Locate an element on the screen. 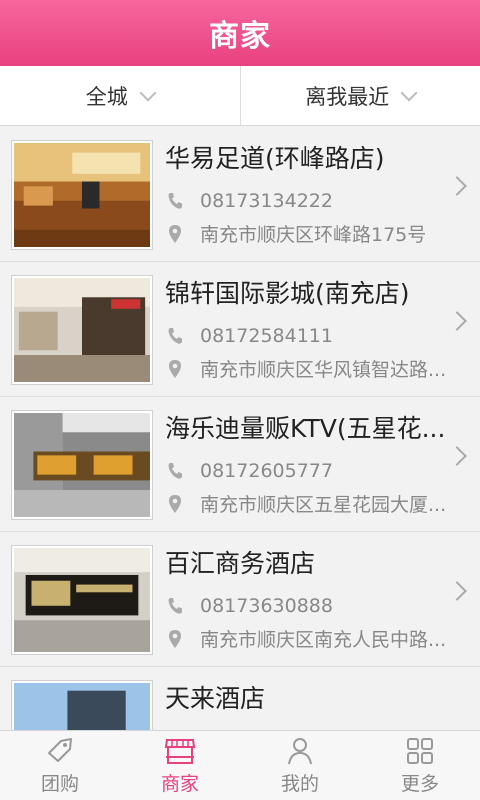 This screenshot has height=800, width=480. tab-label: 团购 is located at coordinates (59, 784).